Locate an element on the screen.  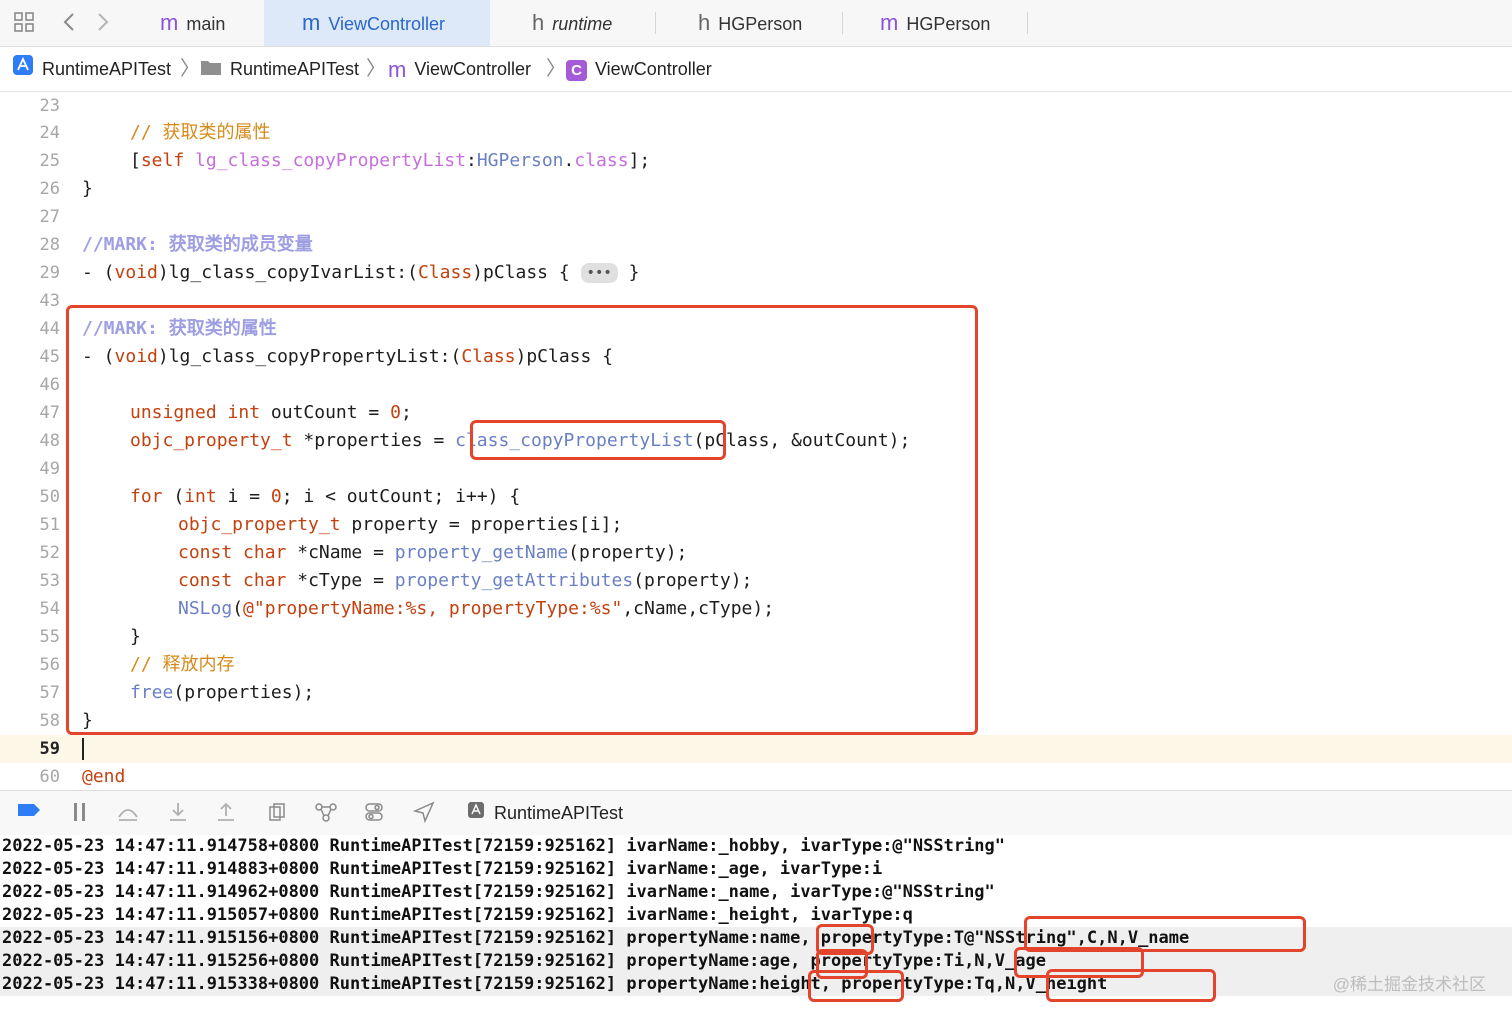
debug-target-label: RuntimeAPITest is located at coordinates (559, 813).